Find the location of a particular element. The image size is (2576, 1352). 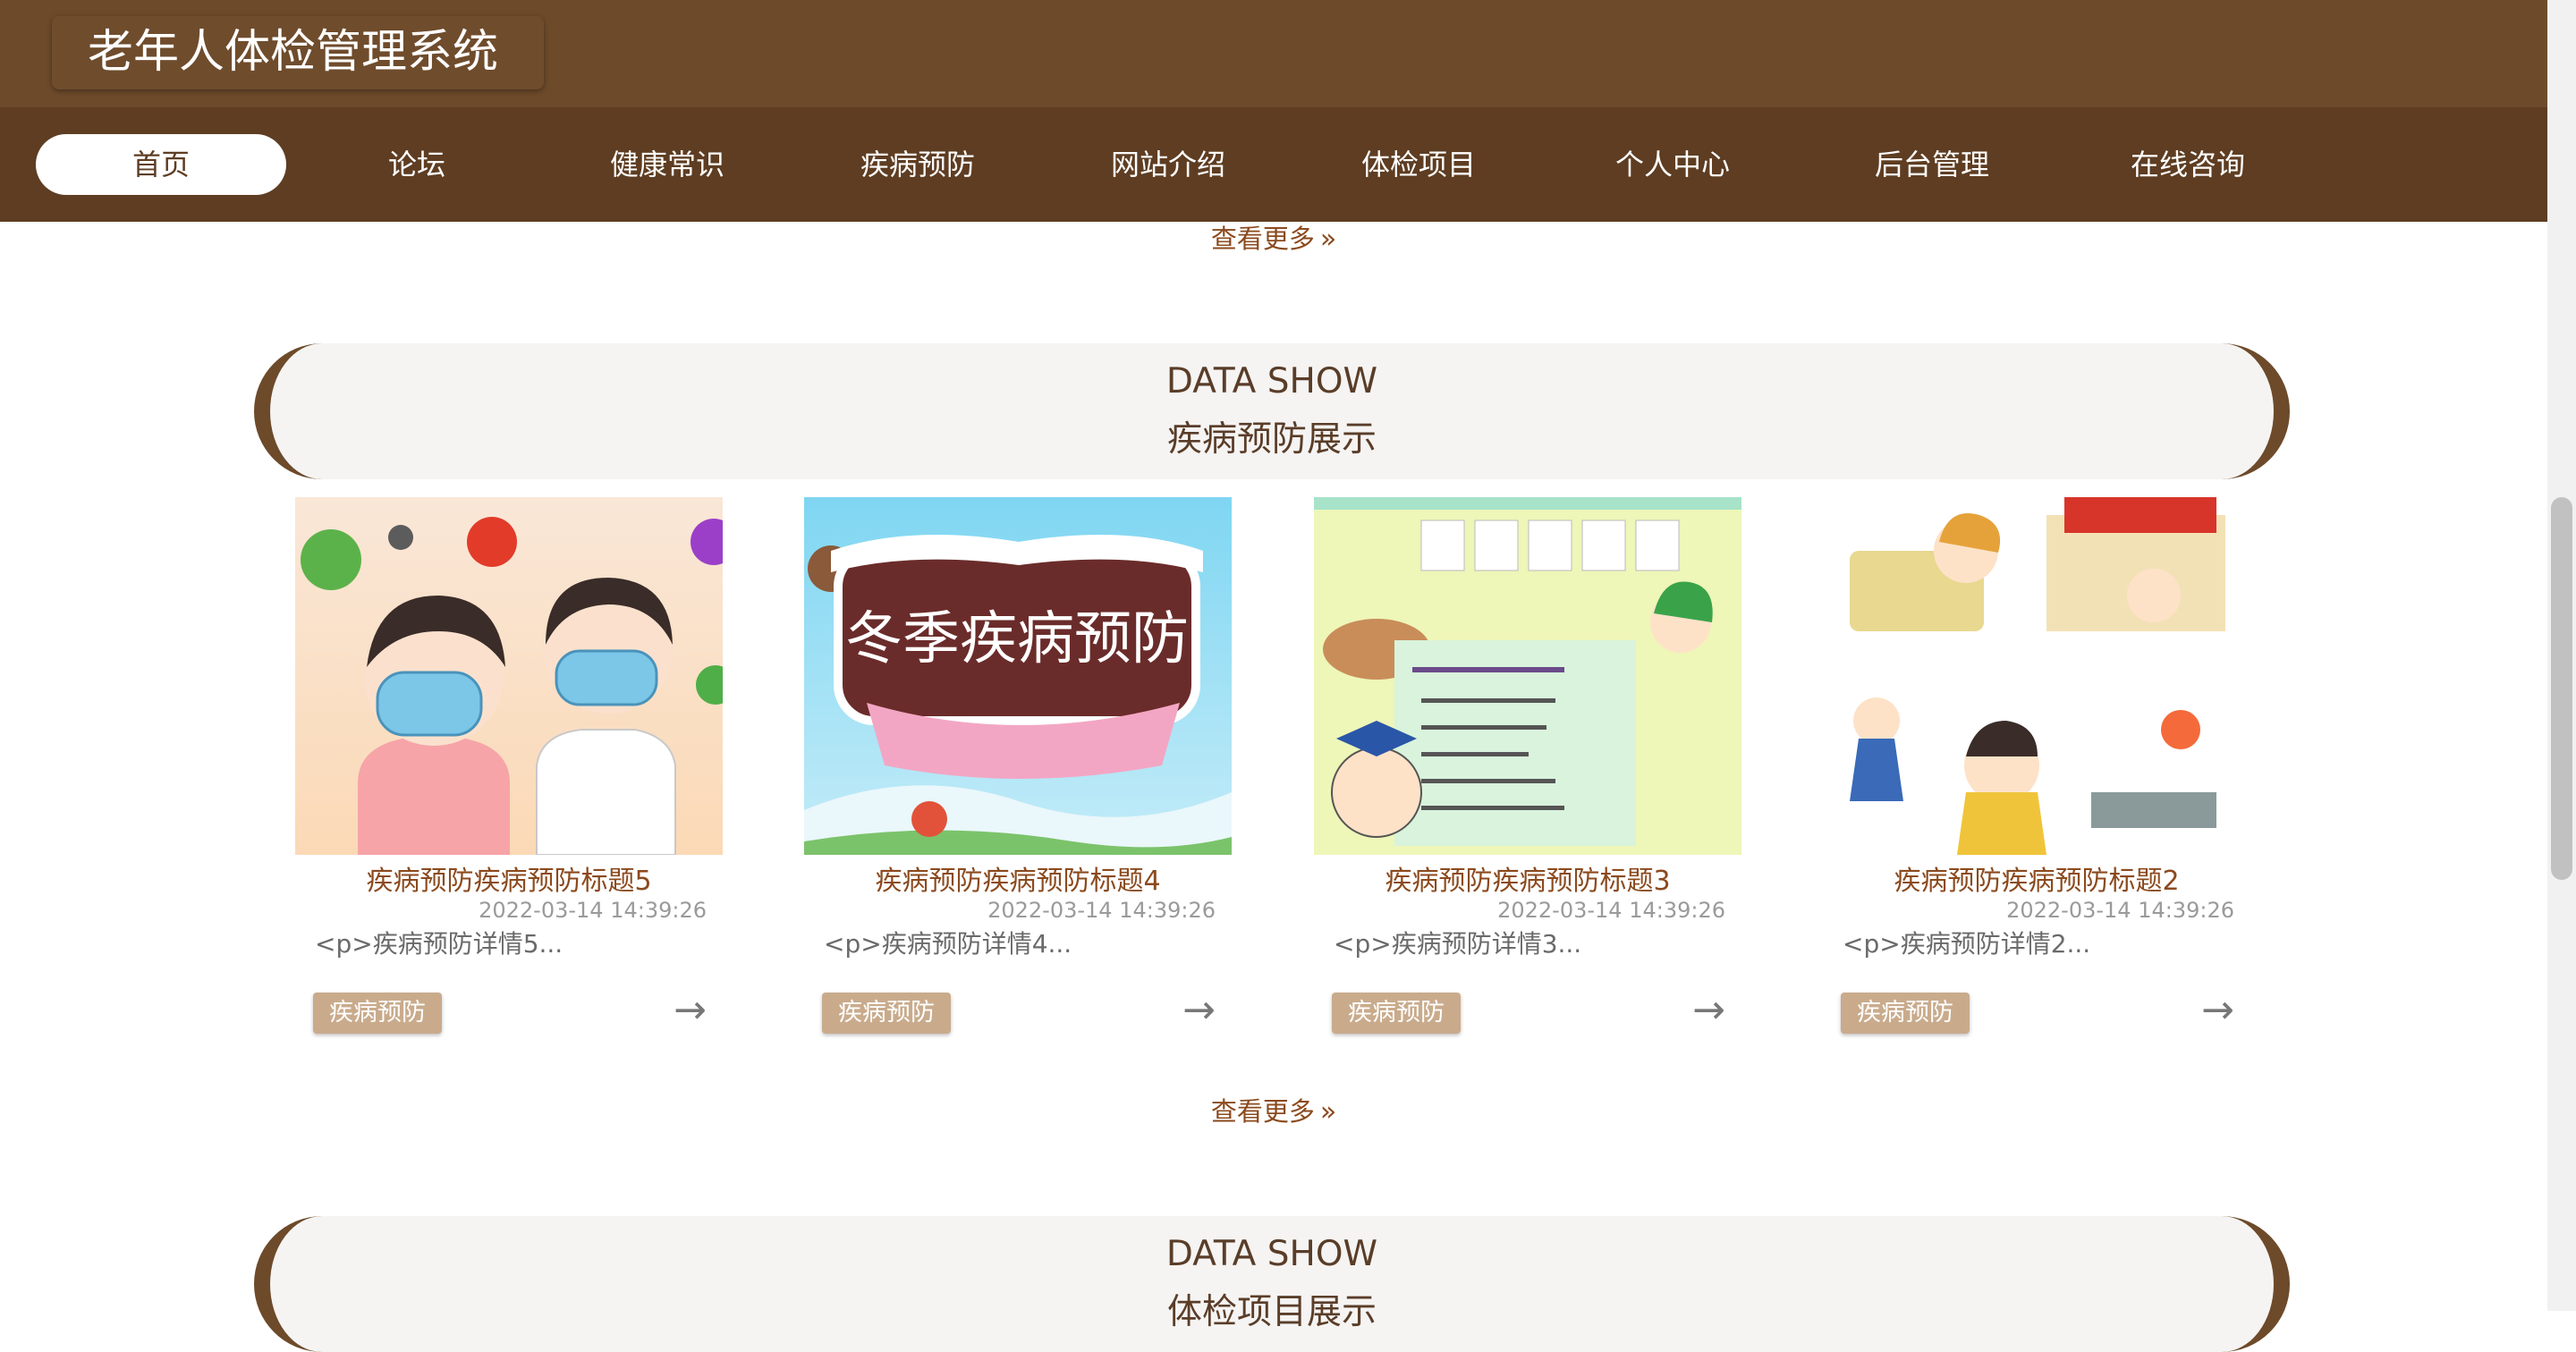

section-header-disease-prevention: DATA SHOW 疾病预防展示 is located at coordinates (1272, 411).